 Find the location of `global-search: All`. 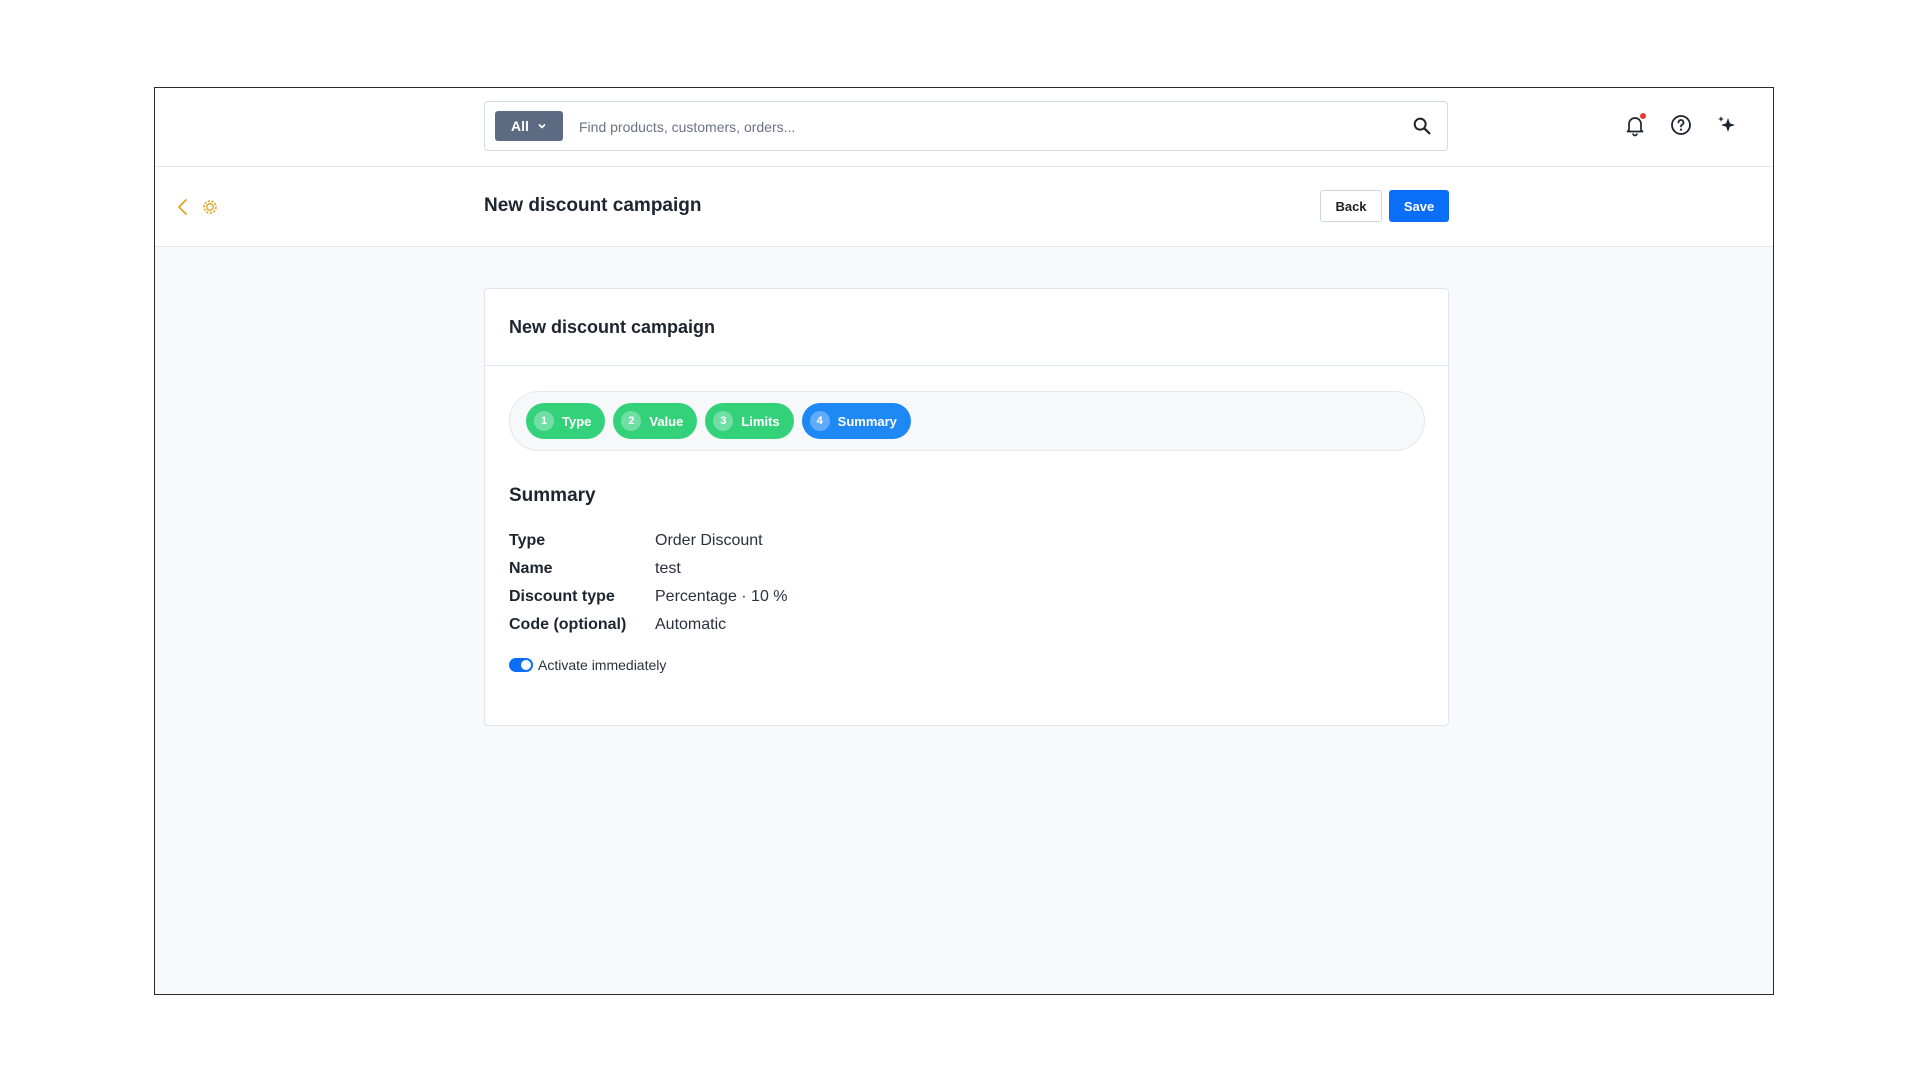

global-search: All is located at coordinates (966, 126).